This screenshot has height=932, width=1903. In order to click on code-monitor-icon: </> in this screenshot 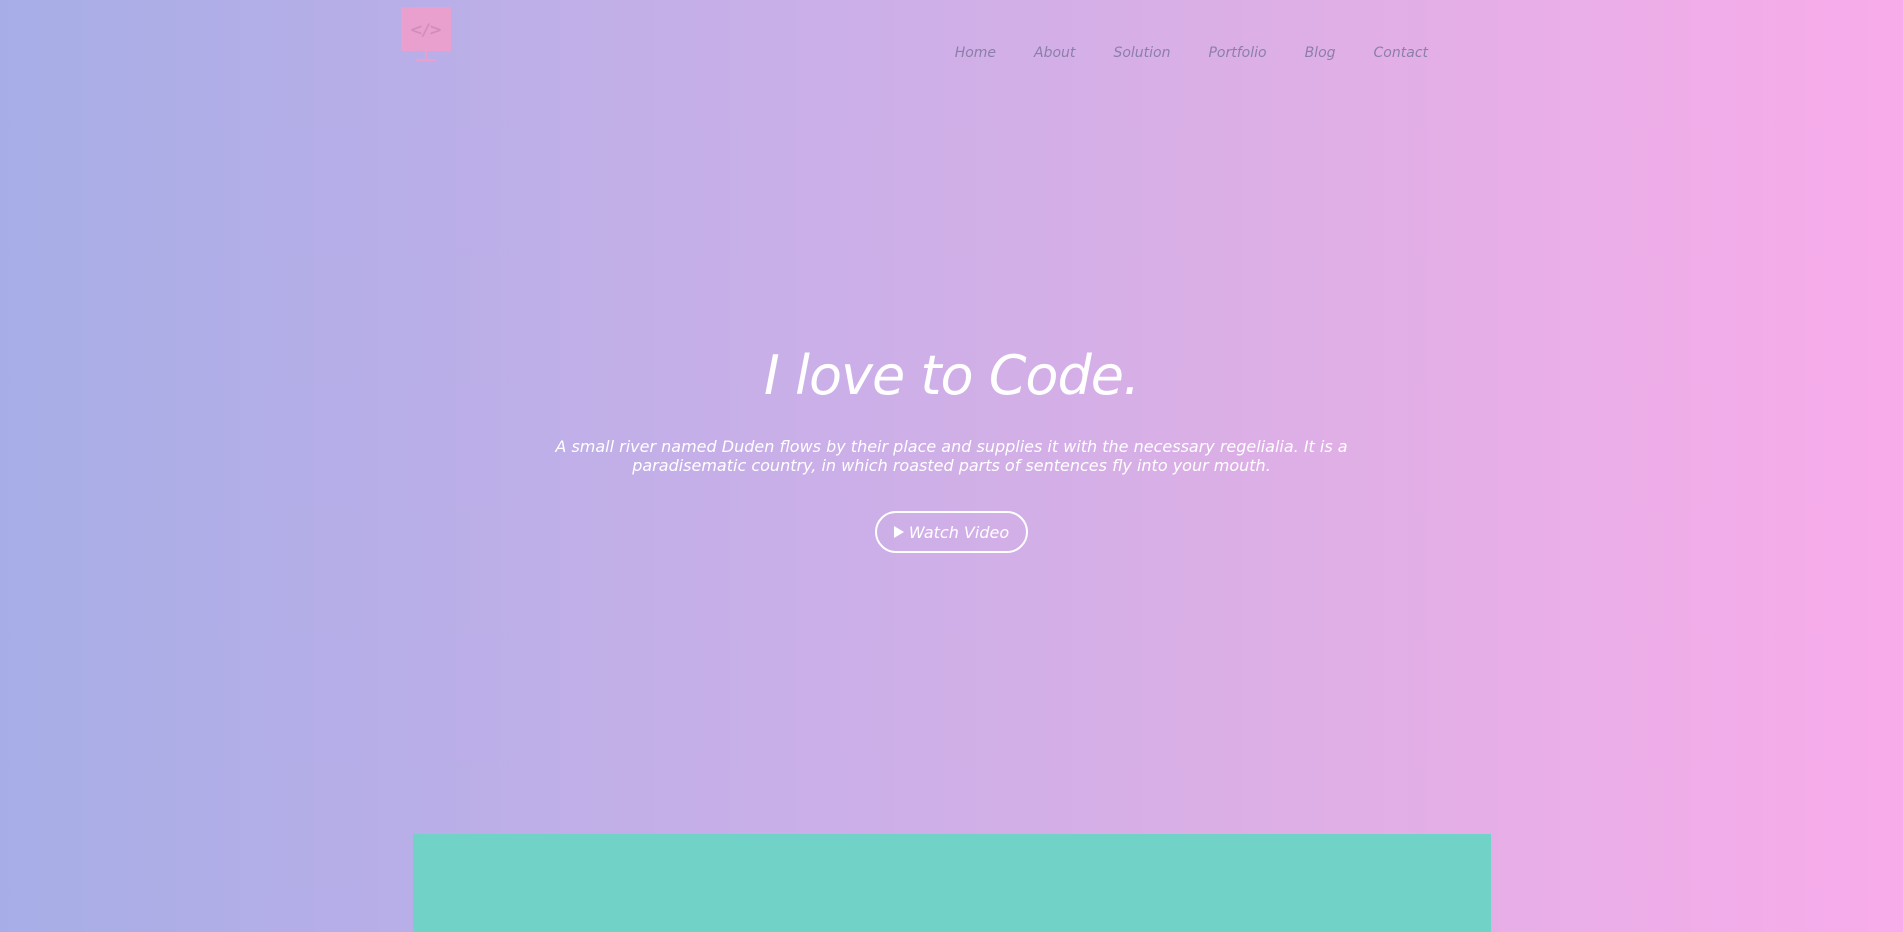, I will do `click(426, 34)`.